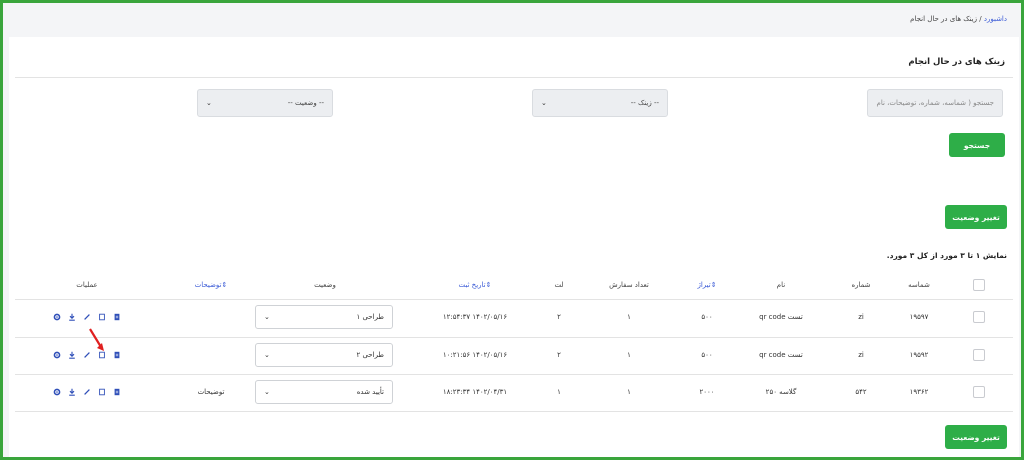  I want to click on cell-description: توضیحات, so click(211, 392).